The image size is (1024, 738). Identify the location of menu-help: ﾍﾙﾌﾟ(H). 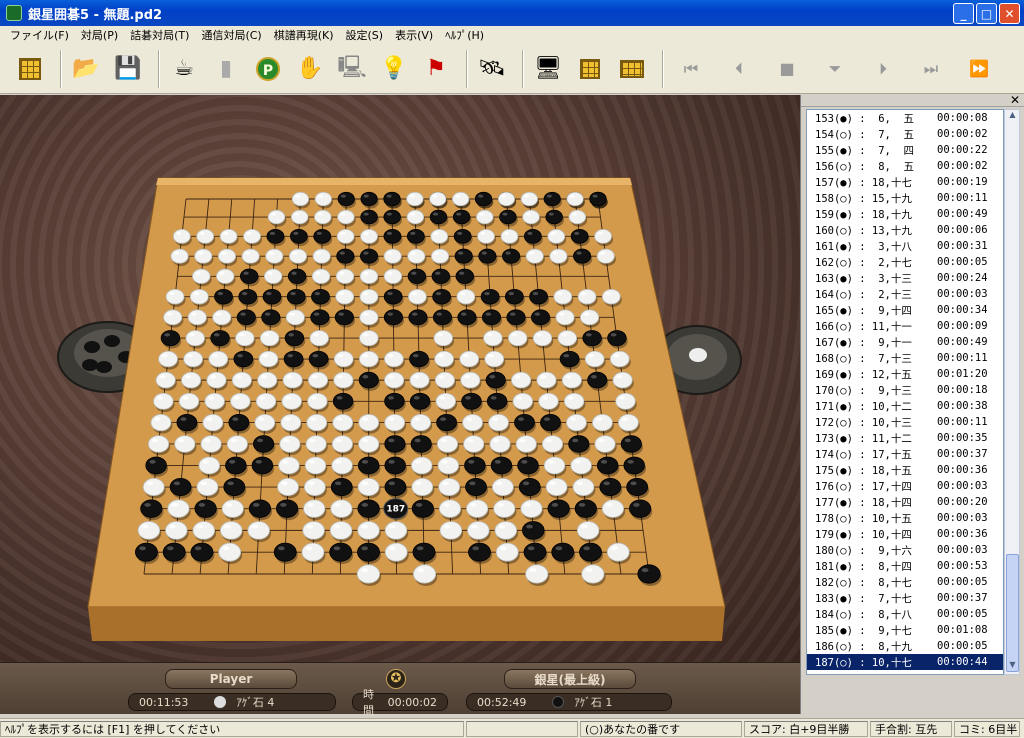
(464, 35).